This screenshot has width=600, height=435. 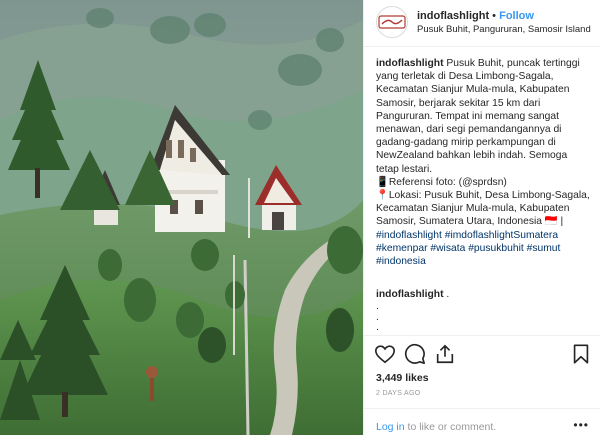 What do you see at coordinates (441, 182) in the screenshot?
I see `caption-reference: 📱Referensi foto: (@sprdsn)` at bounding box center [441, 182].